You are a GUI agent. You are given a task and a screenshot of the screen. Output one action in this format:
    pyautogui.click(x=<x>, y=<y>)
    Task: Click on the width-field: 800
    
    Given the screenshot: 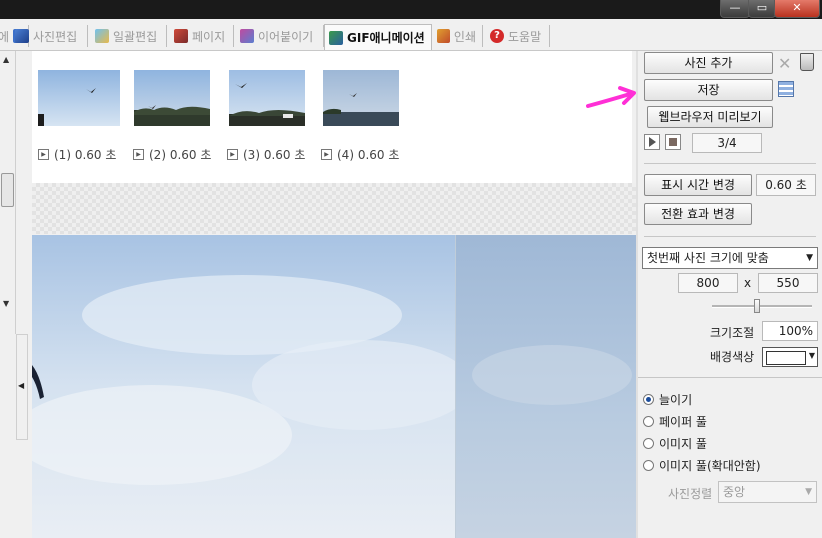 What is the action you would take?
    pyautogui.click(x=708, y=283)
    